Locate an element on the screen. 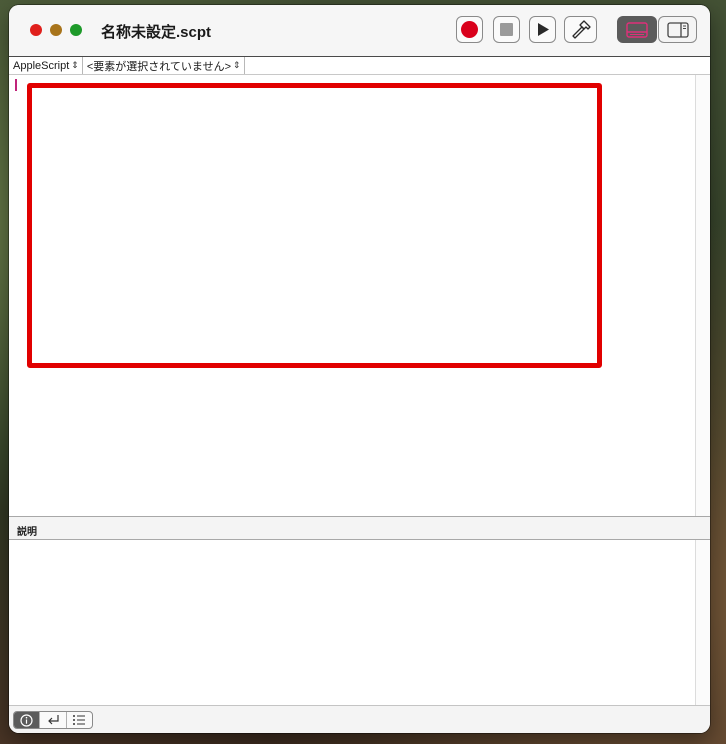  run-button is located at coordinates (542, 29).